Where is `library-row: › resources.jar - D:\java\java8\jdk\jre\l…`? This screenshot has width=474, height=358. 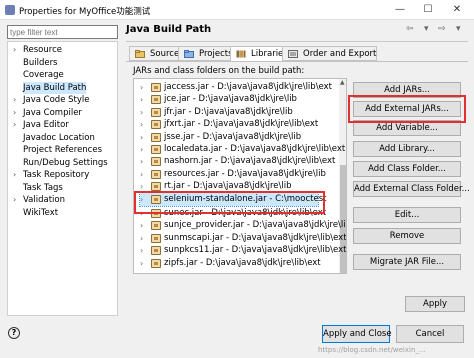
library-row: › resources.jar - D:\java\java8\jdk\jre\l… is located at coordinates (234, 174).